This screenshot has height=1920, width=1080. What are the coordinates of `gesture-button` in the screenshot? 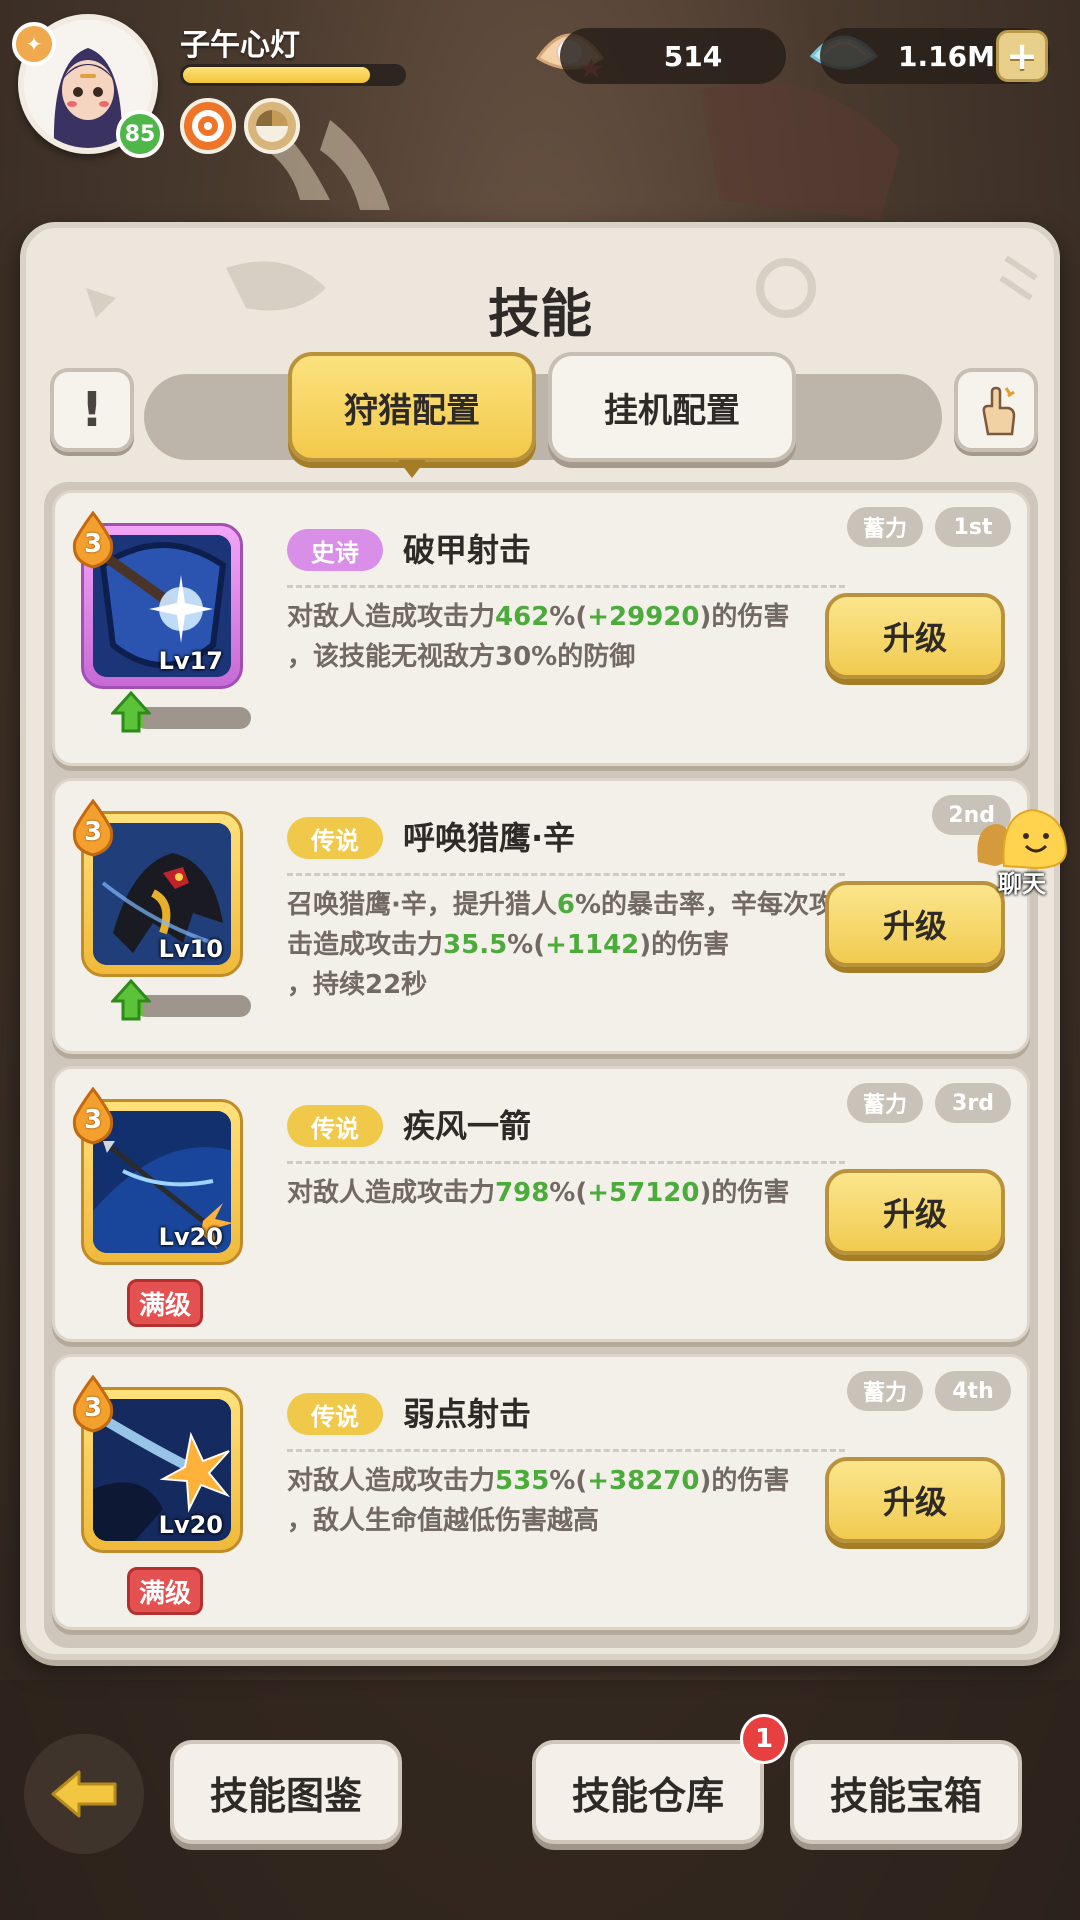 It's located at (996, 410).